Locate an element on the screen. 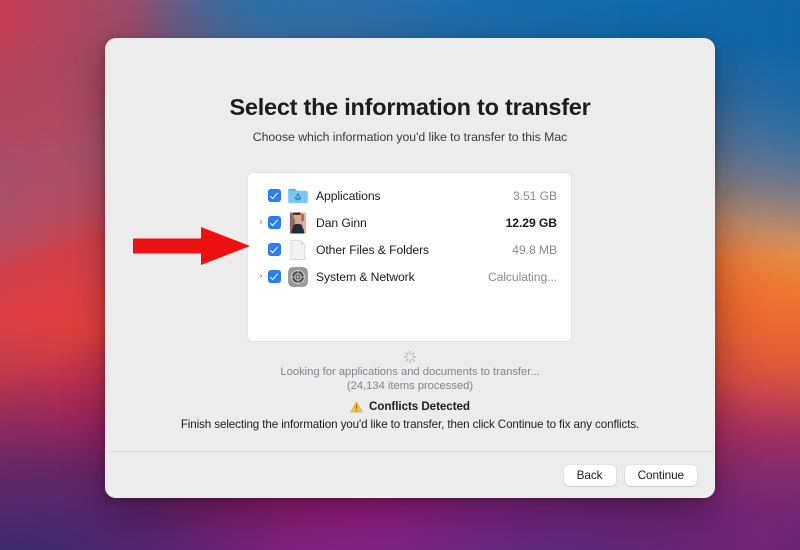  conflicts-title: Conflicts Detected is located at coordinates (419, 406).